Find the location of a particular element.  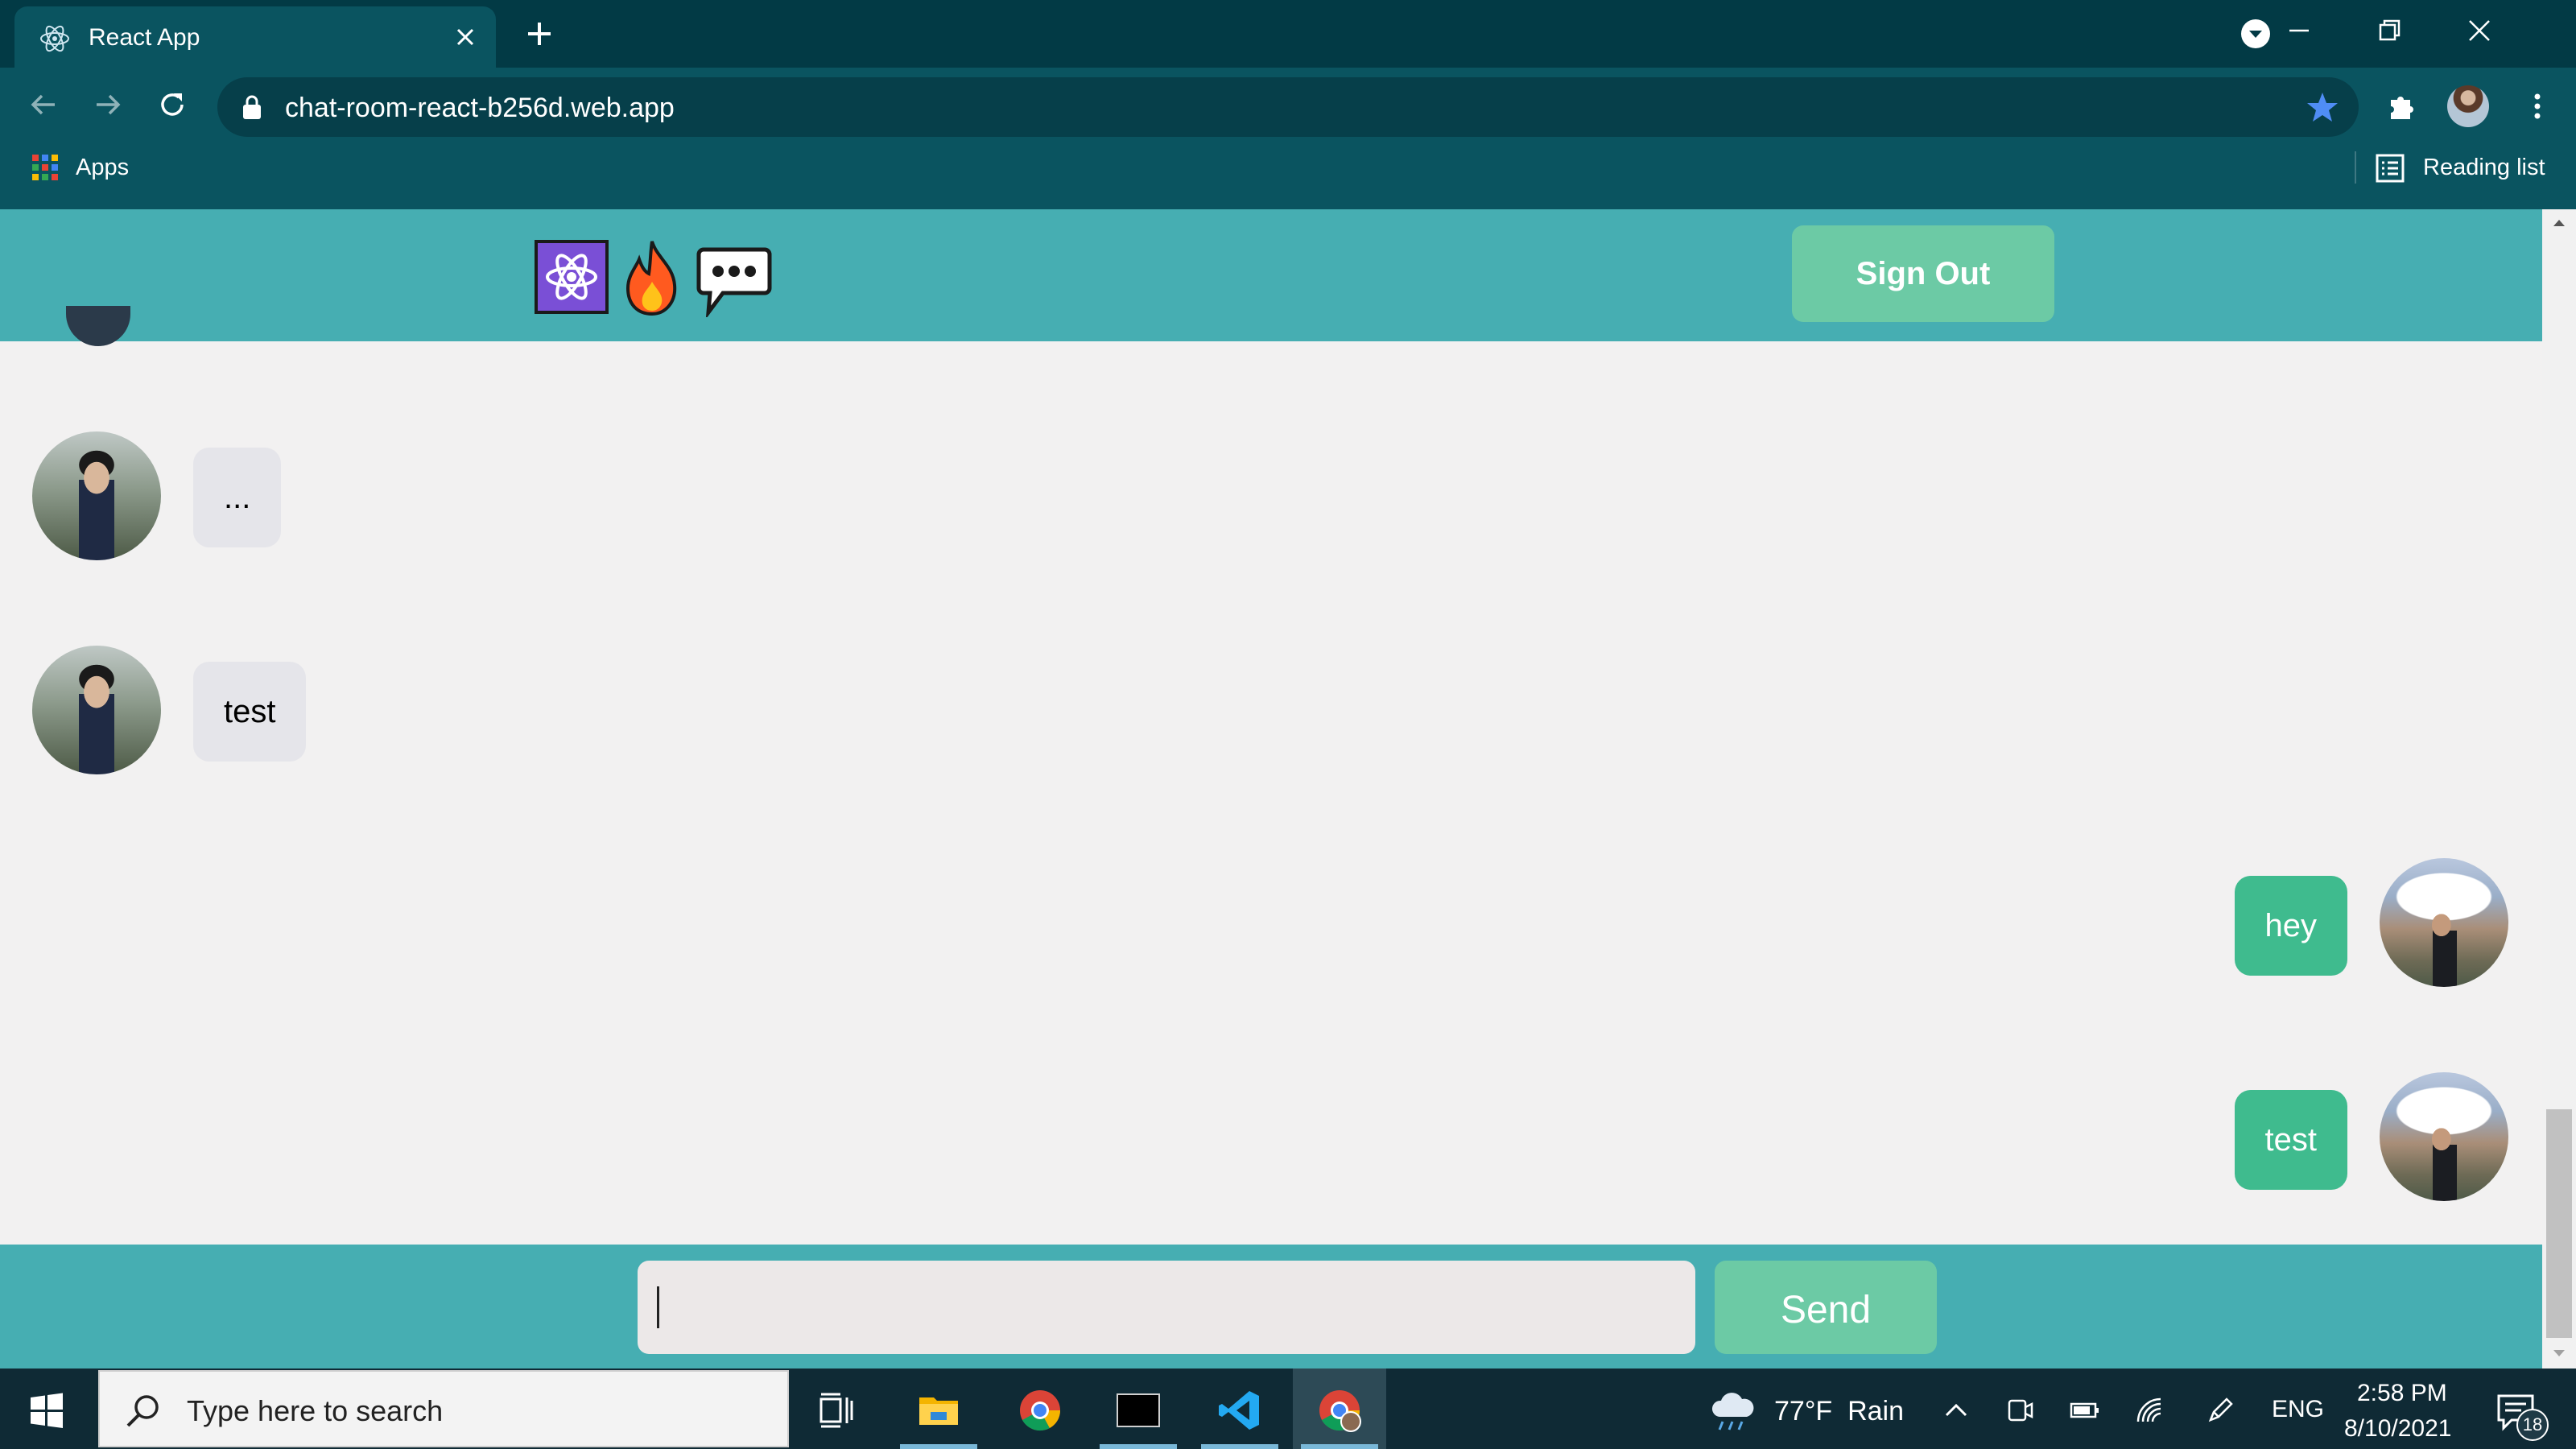

taskbar-app-file-explorer is located at coordinates (938, 1408).